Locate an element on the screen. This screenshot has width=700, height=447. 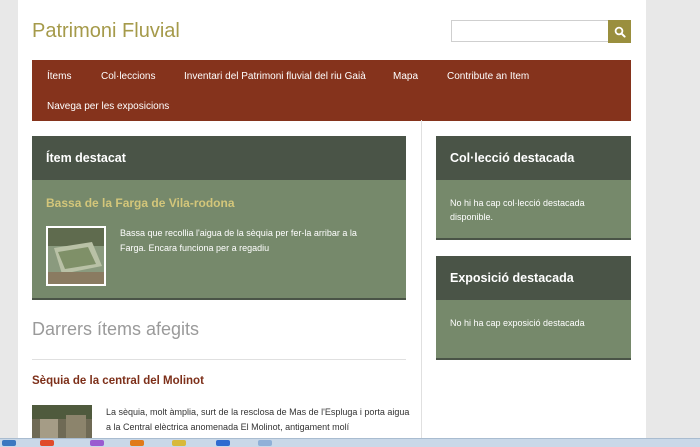
nav-item-exhibits: Navega per les exposicions is located at coordinates (108, 106).